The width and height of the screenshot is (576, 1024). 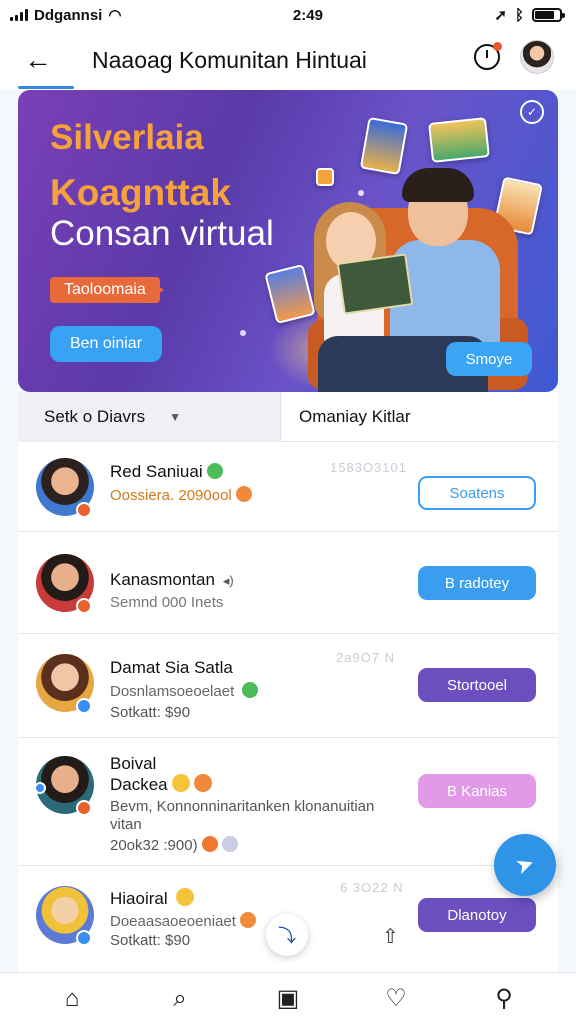 What do you see at coordinates (514, 57) in the screenshot?
I see `header-actions` at bounding box center [514, 57].